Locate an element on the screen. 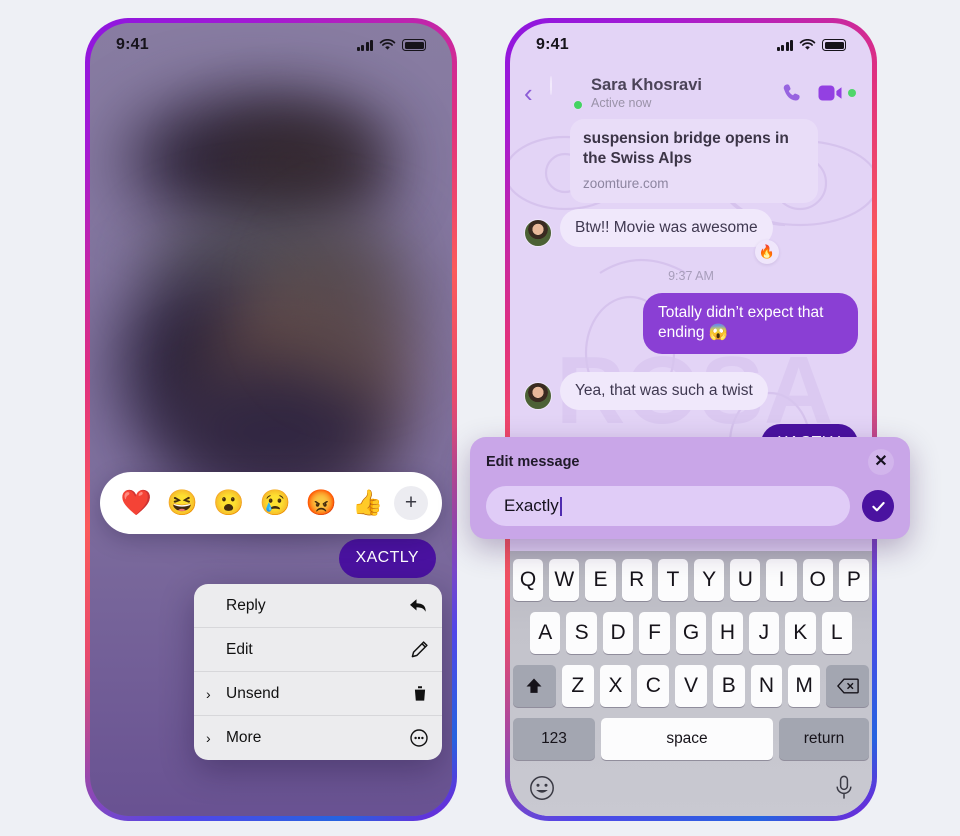  selected-message-text: XACTLY is located at coordinates (387, 558).